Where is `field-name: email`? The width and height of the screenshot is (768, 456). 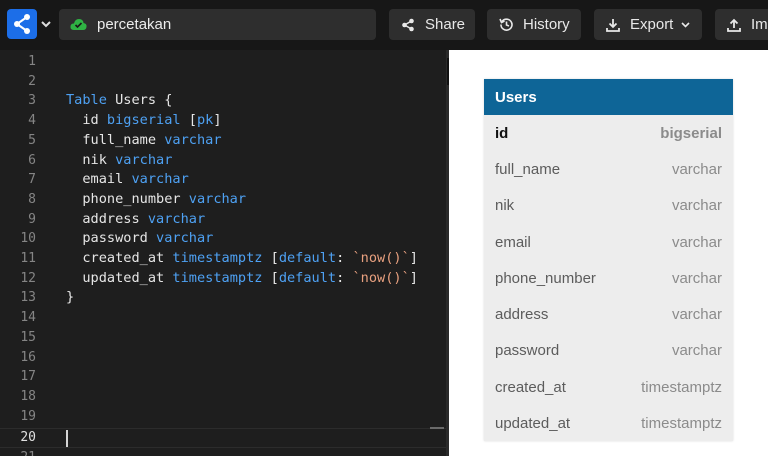
field-name: email is located at coordinates (513, 242).